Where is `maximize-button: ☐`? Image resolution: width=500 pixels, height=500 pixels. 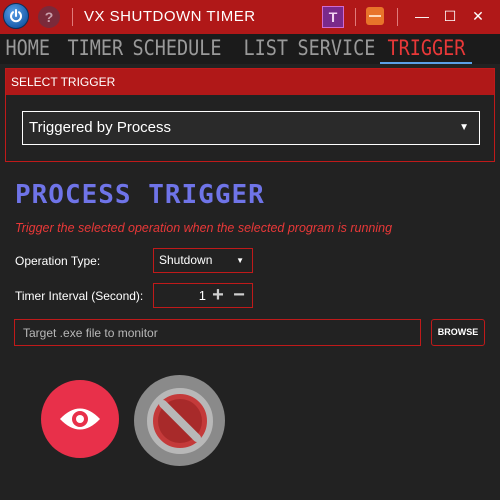
maximize-button: ☐ is located at coordinates (450, 16).